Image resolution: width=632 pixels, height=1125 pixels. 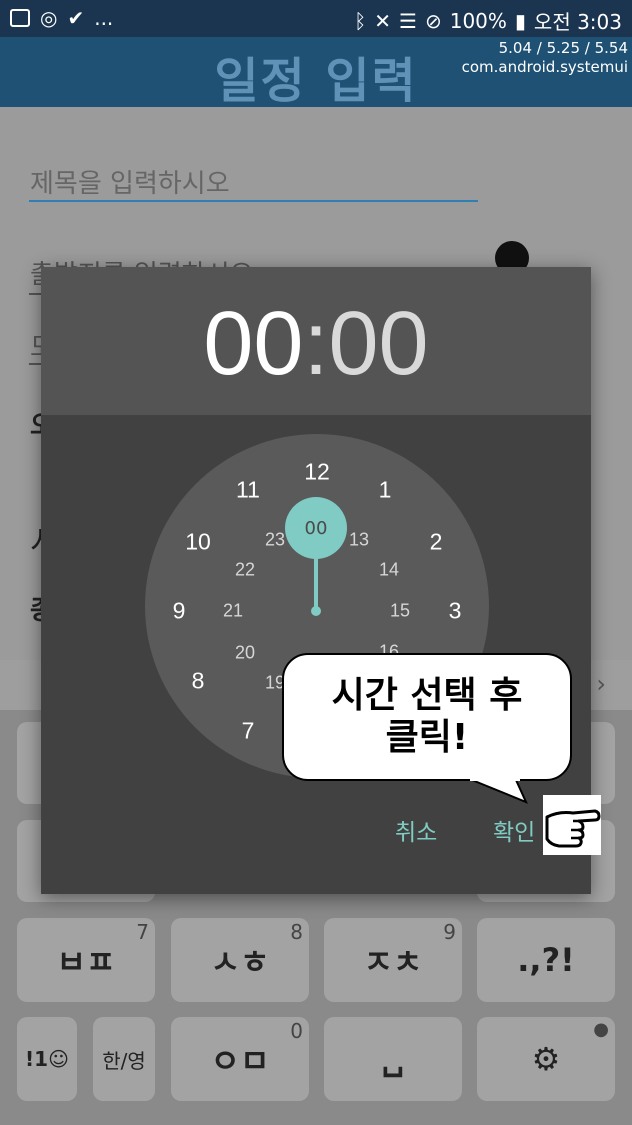 I want to click on key-punct: .,?!, so click(x=546, y=960).